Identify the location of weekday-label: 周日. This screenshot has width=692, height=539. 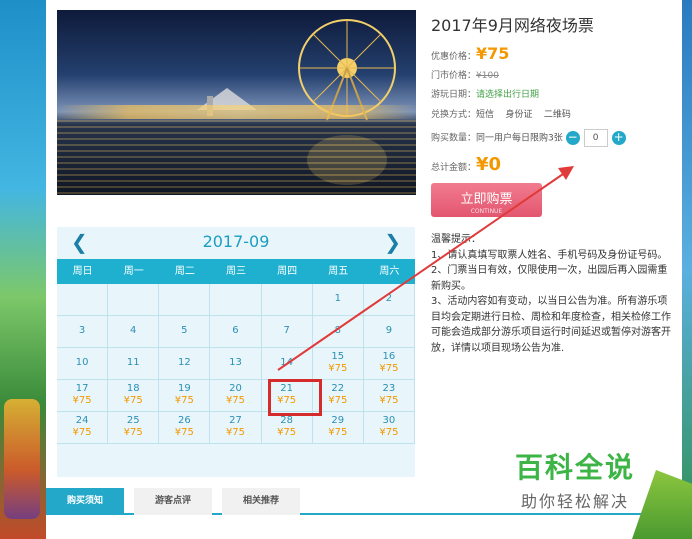
(82, 271).